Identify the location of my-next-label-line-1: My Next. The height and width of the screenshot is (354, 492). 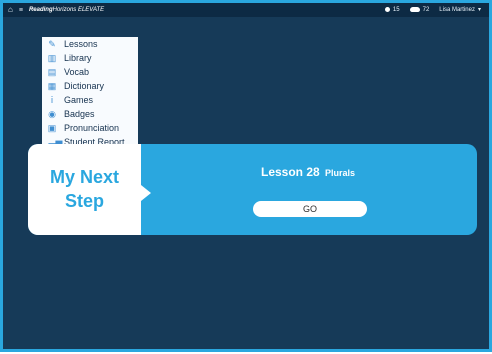
(84, 177).